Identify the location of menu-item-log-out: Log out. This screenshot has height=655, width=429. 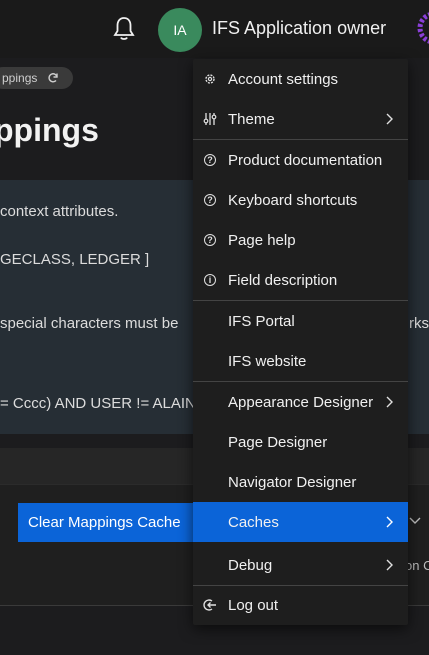
(300, 605).